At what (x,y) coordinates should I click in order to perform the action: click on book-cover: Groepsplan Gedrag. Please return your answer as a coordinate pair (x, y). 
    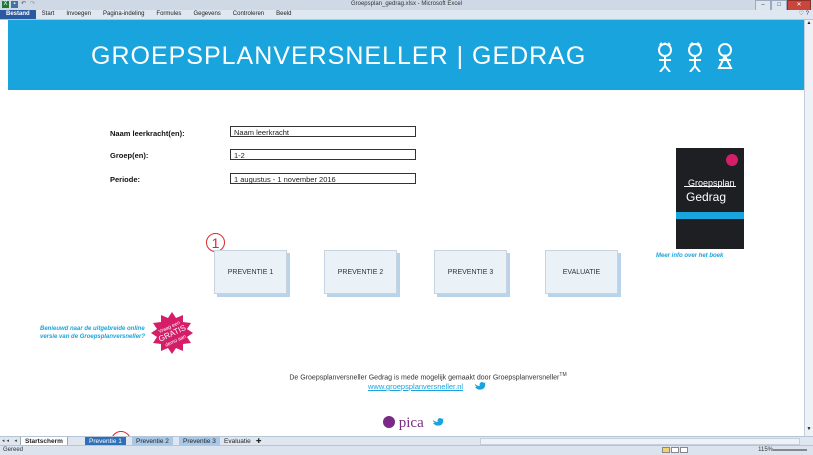
    Looking at the image, I should click on (710, 198).